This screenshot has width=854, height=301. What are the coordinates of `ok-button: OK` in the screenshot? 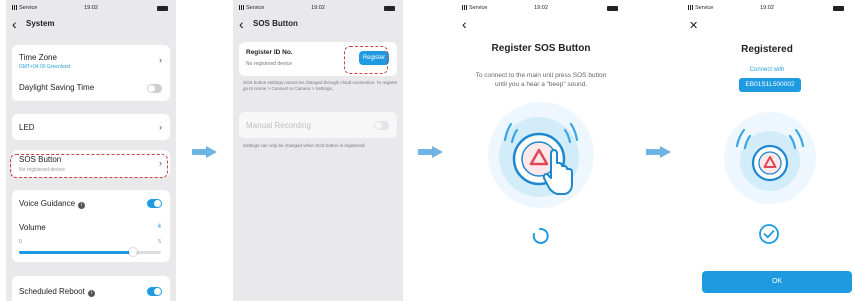 It's located at (777, 282).